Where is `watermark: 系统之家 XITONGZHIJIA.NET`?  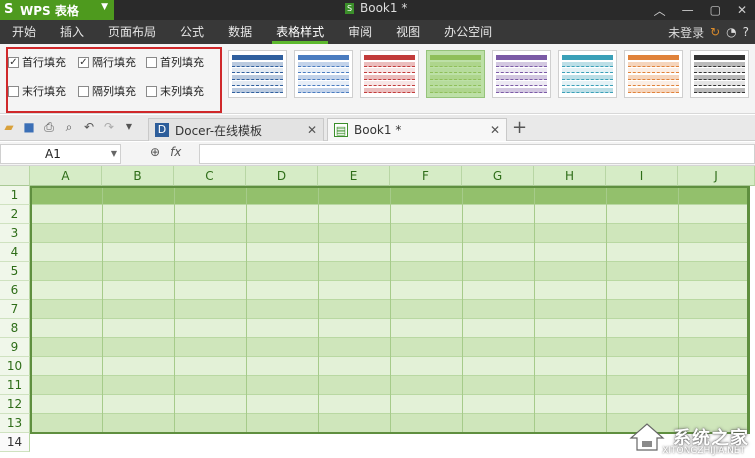
watermark: 系统之家 XITONGZHIJIA.NET is located at coordinates (688, 438).